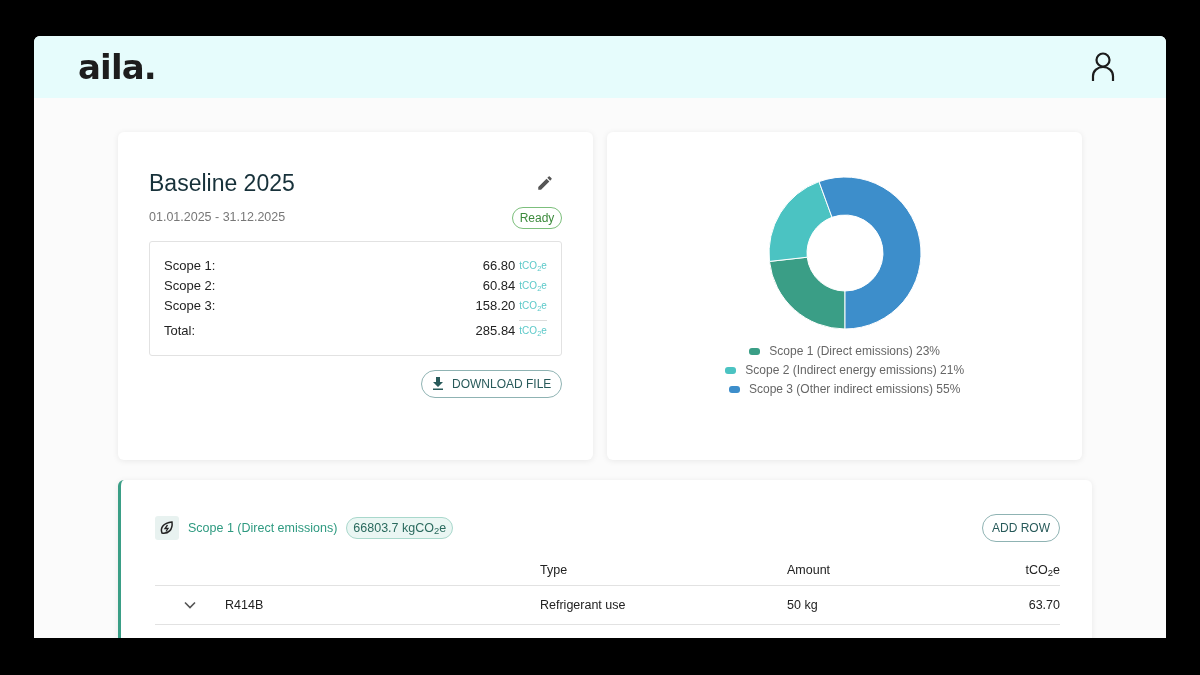 The height and width of the screenshot is (675, 1200). I want to click on scope-value: 158.20, so click(495, 305).